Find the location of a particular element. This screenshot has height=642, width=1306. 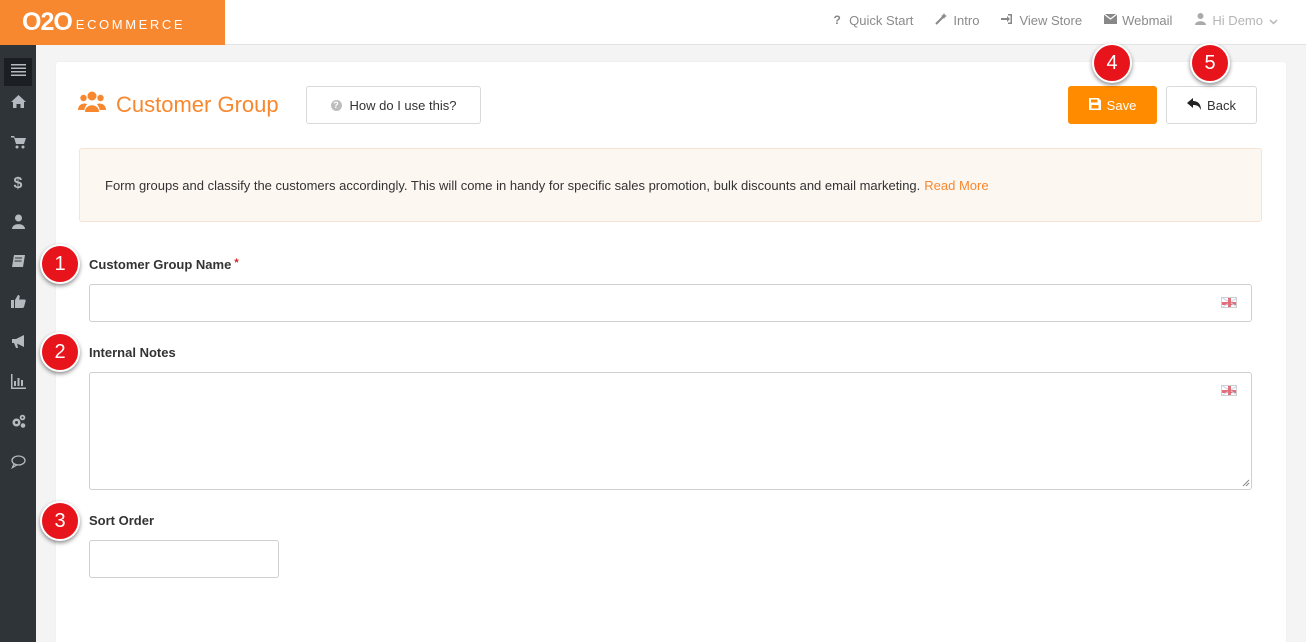

sign-in-icon is located at coordinates (1007, 20).